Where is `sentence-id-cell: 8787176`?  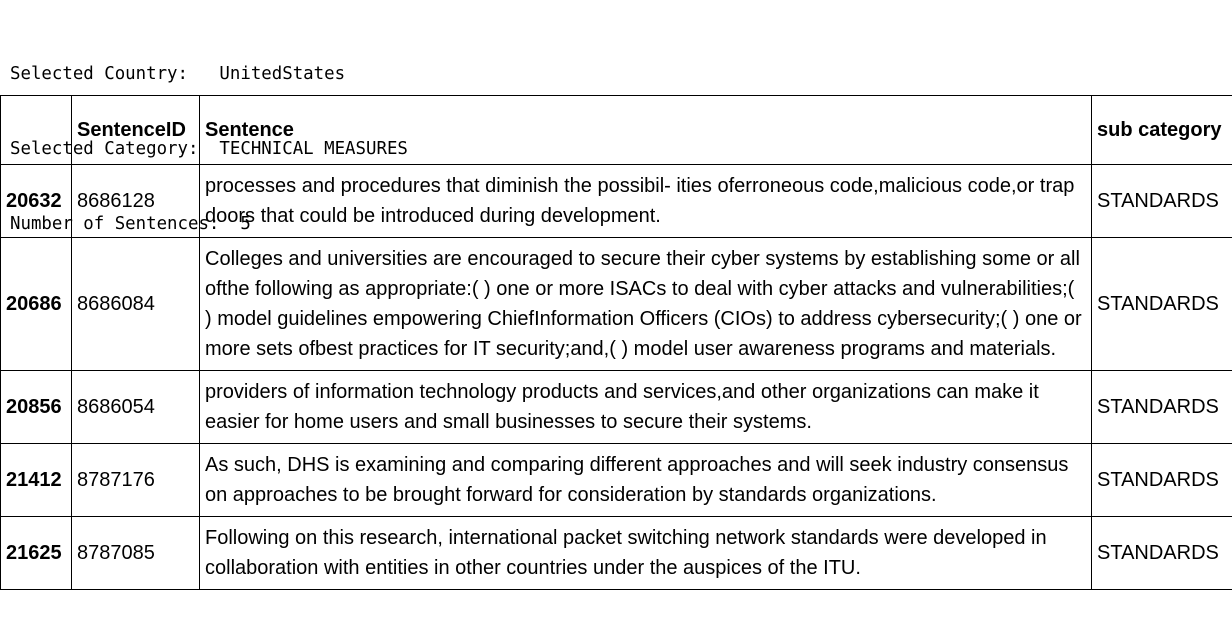
sentence-id-cell: 8787176 is located at coordinates (135, 480).